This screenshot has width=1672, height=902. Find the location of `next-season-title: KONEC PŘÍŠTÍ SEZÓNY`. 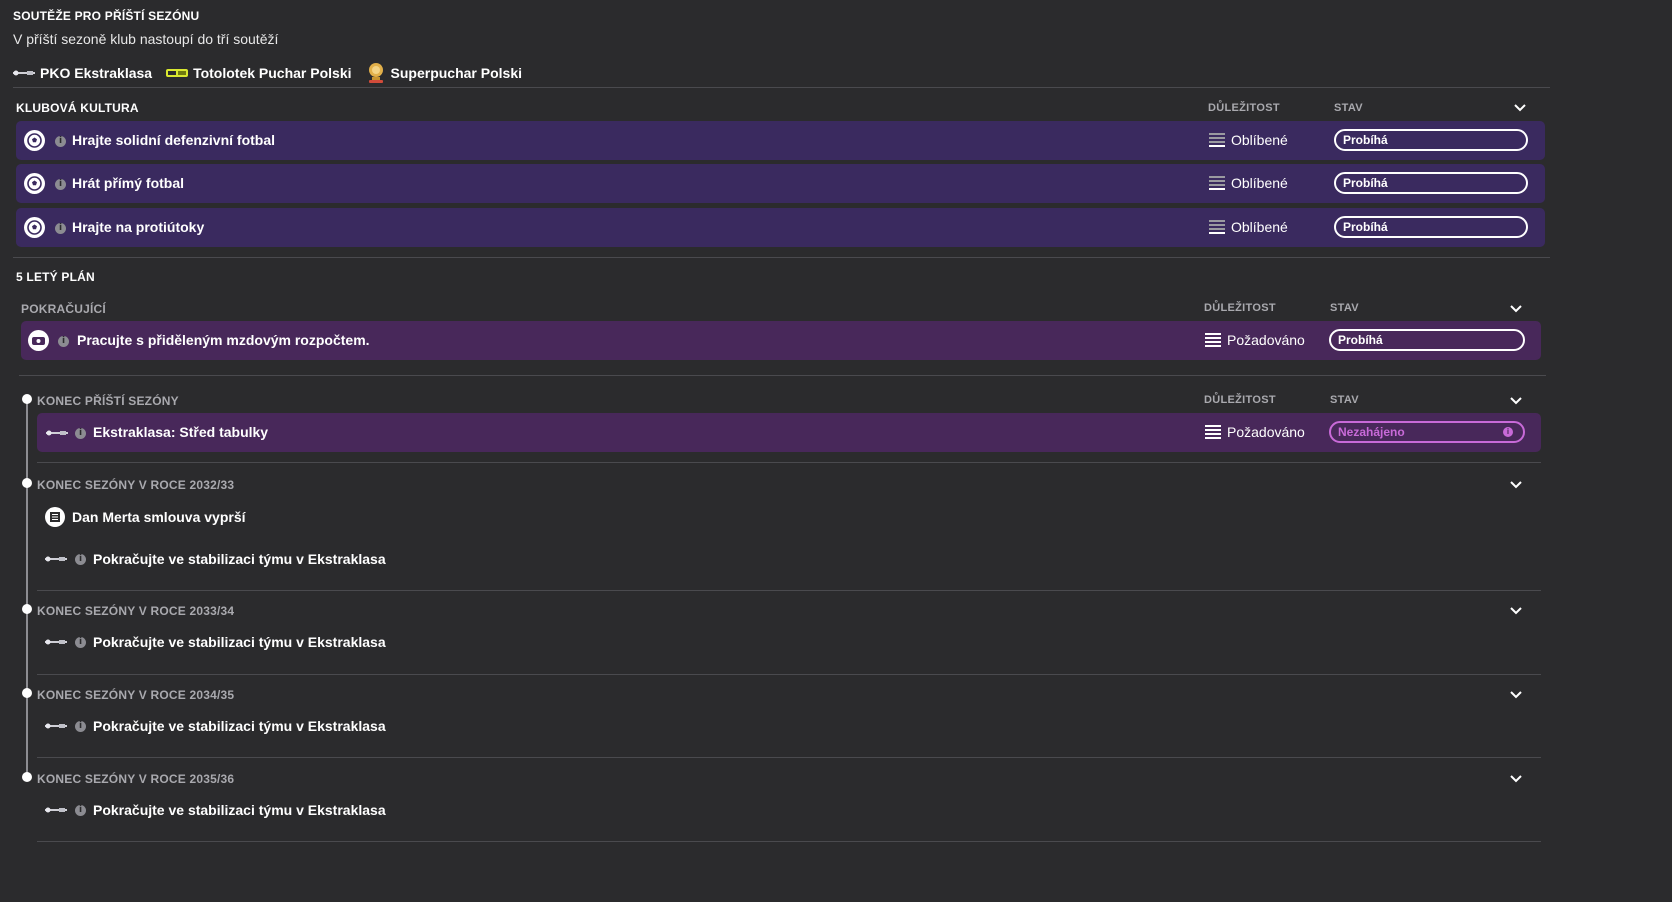

next-season-title: KONEC PŘÍŠTÍ SEZÓNY is located at coordinates (108, 401).